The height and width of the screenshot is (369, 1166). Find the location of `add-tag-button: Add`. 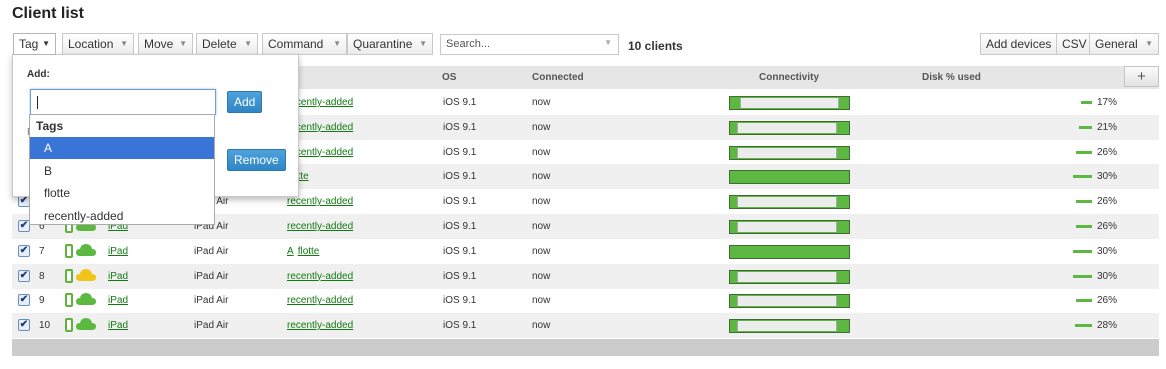

add-tag-button: Add is located at coordinates (245, 102).